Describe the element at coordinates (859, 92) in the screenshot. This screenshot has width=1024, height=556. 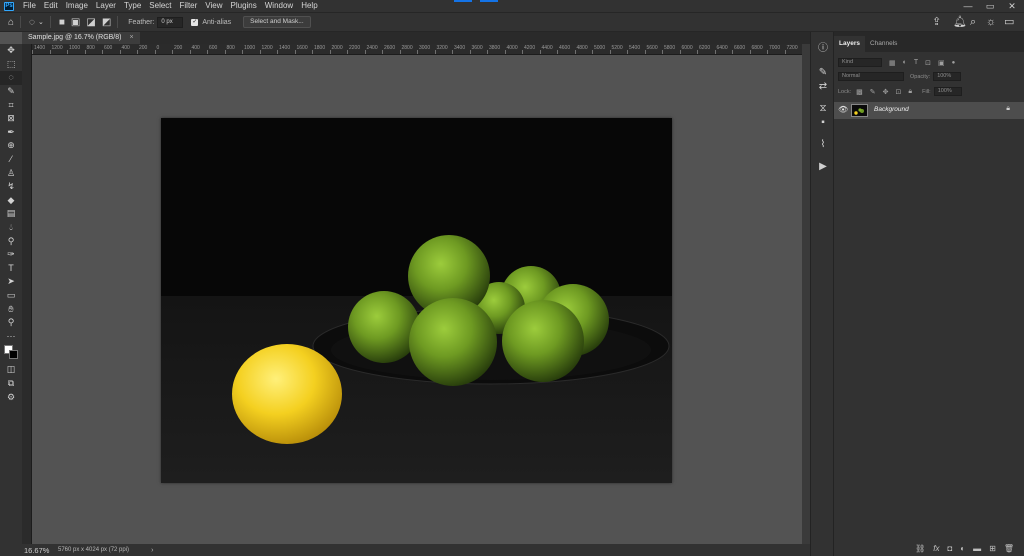
I see `lock-pixels-icon: ▩` at that location.